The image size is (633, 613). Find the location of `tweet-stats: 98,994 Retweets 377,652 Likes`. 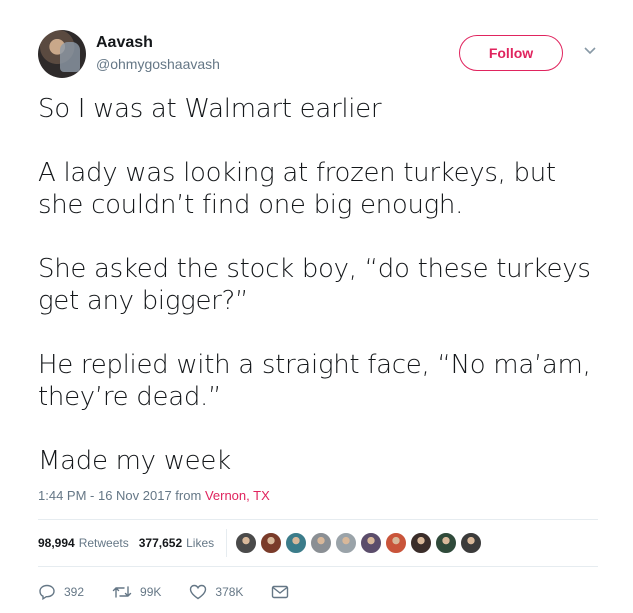

tweet-stats: 98,994 Retweets 377,652 Likes is located at coordinates (261, 543).